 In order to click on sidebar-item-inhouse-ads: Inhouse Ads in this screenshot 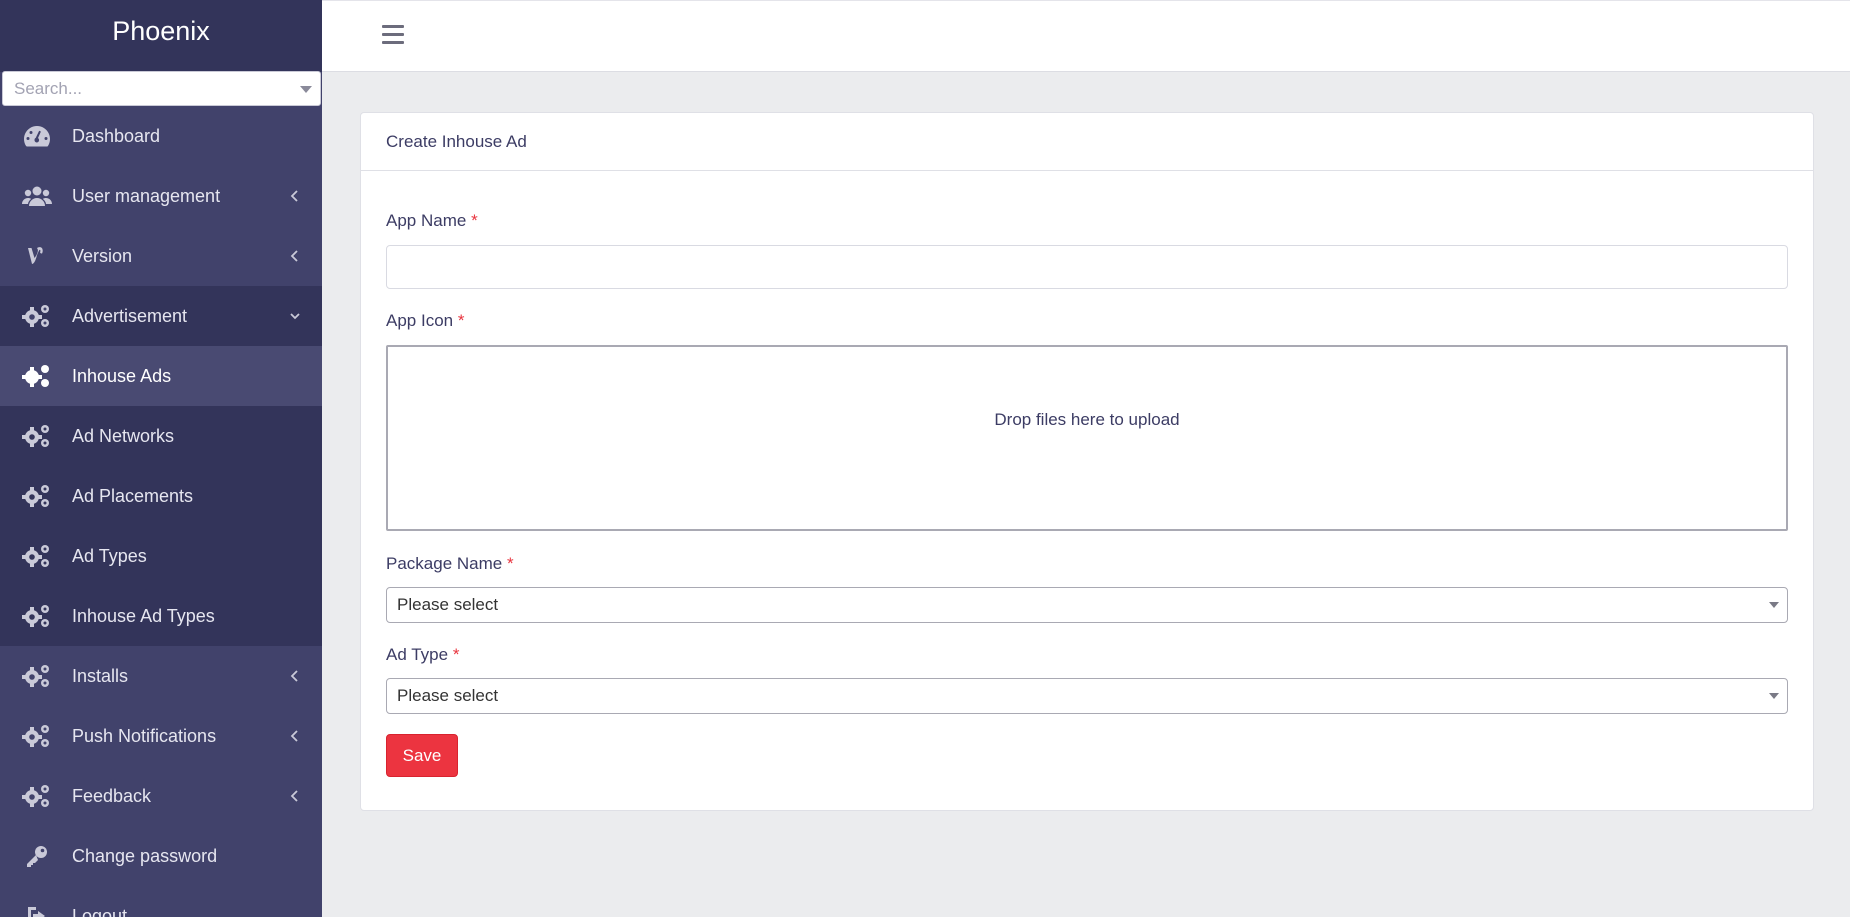, I will do `click(161, 376)`.